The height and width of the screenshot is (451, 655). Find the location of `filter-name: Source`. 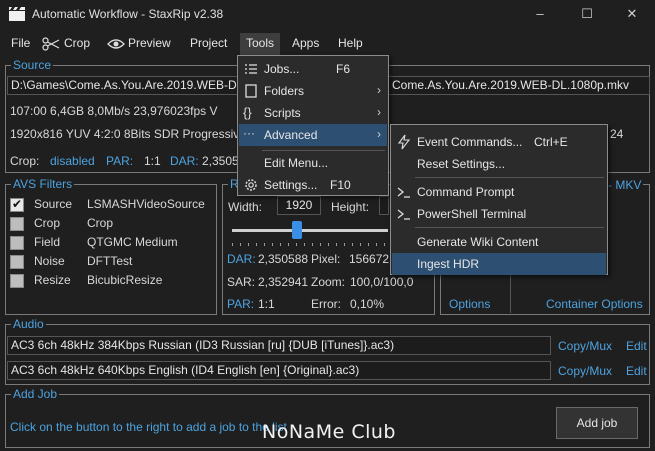

filter-name: Source is located at coordinates (53, 204).